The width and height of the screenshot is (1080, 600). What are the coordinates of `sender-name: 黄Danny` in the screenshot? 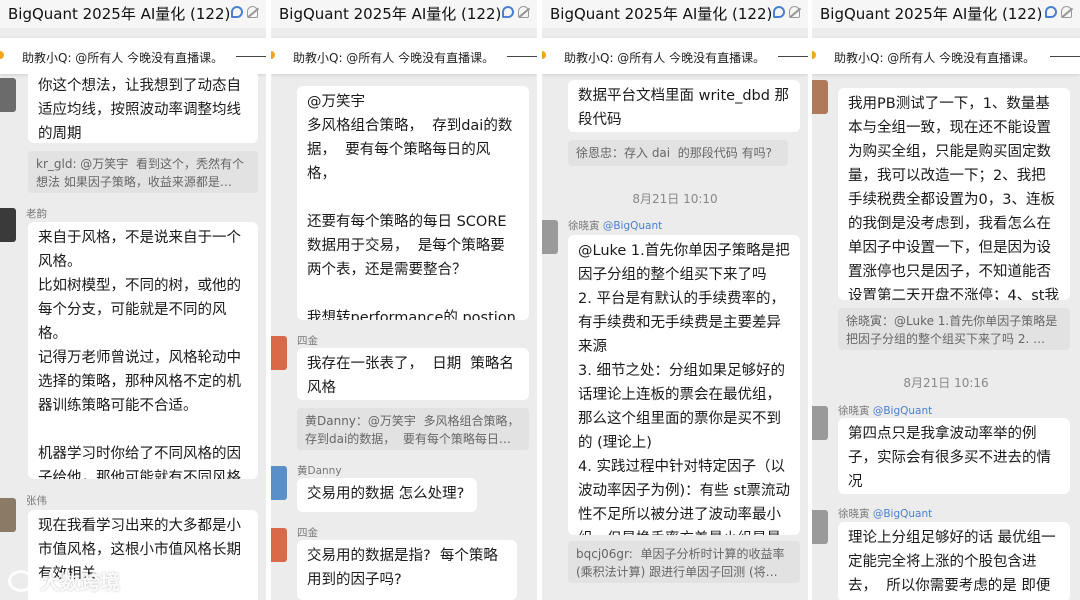 It's located at (319, 471).